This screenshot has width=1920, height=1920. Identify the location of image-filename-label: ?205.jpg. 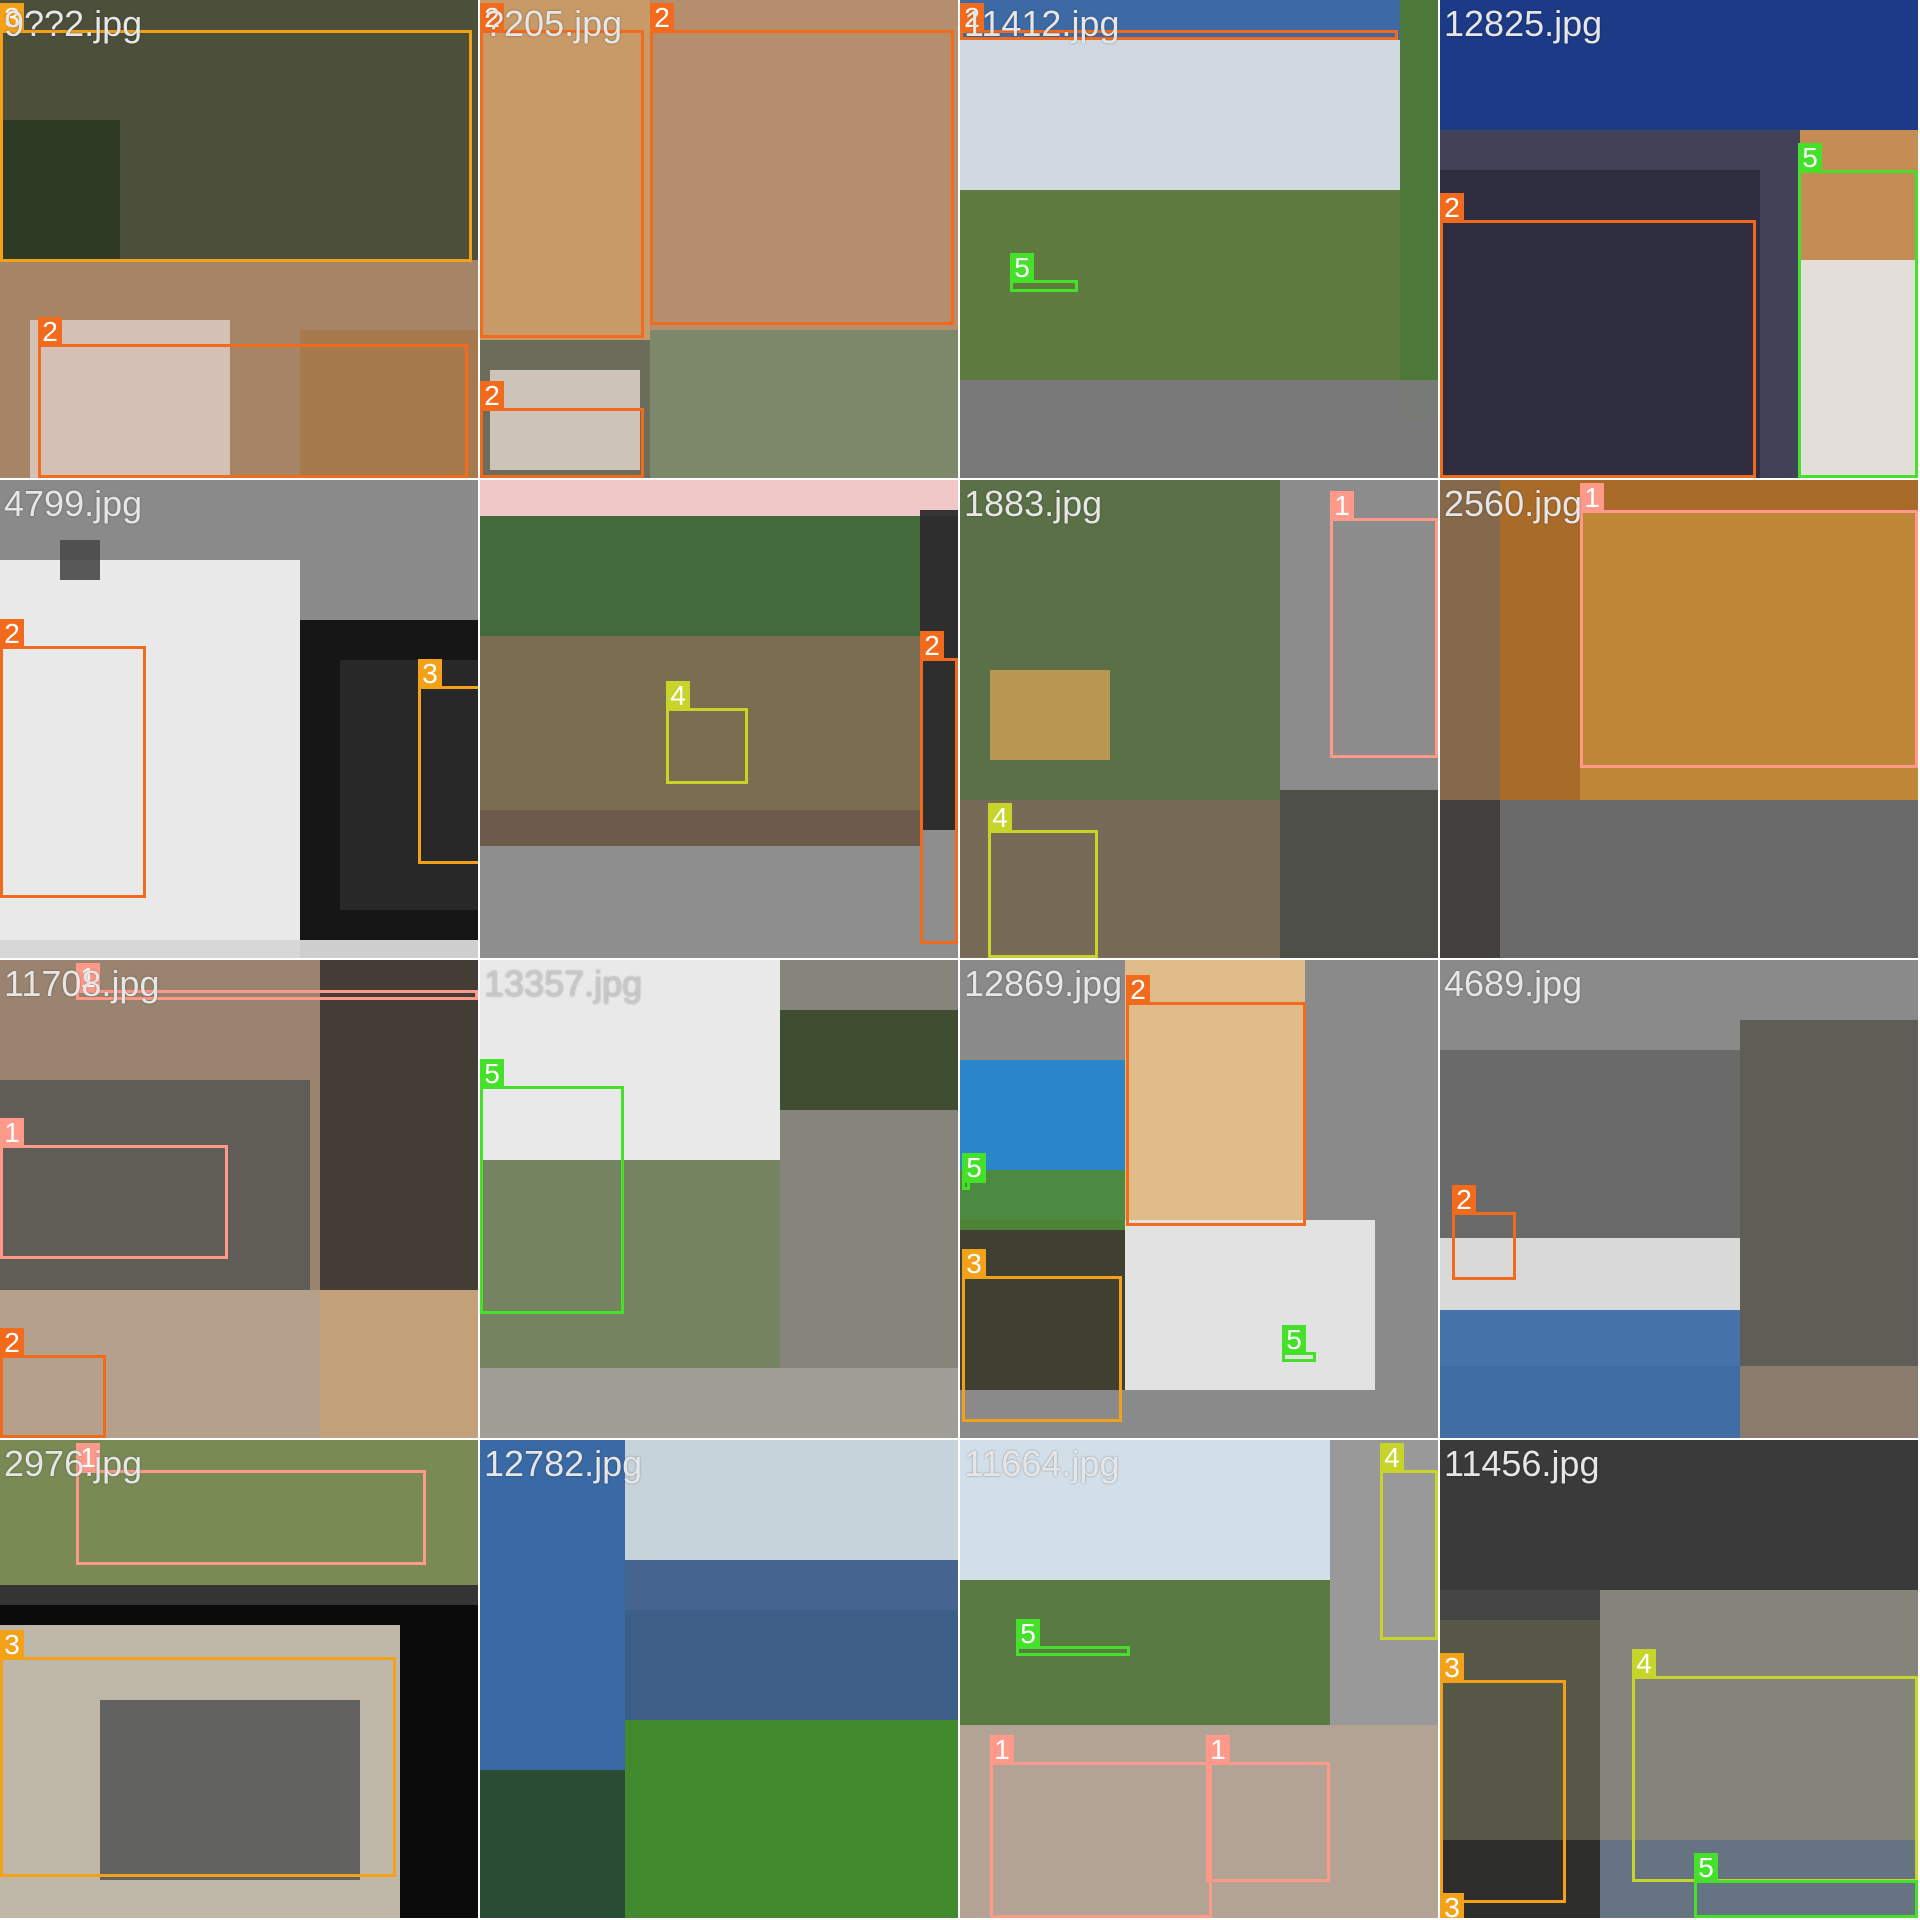
(553, 23).